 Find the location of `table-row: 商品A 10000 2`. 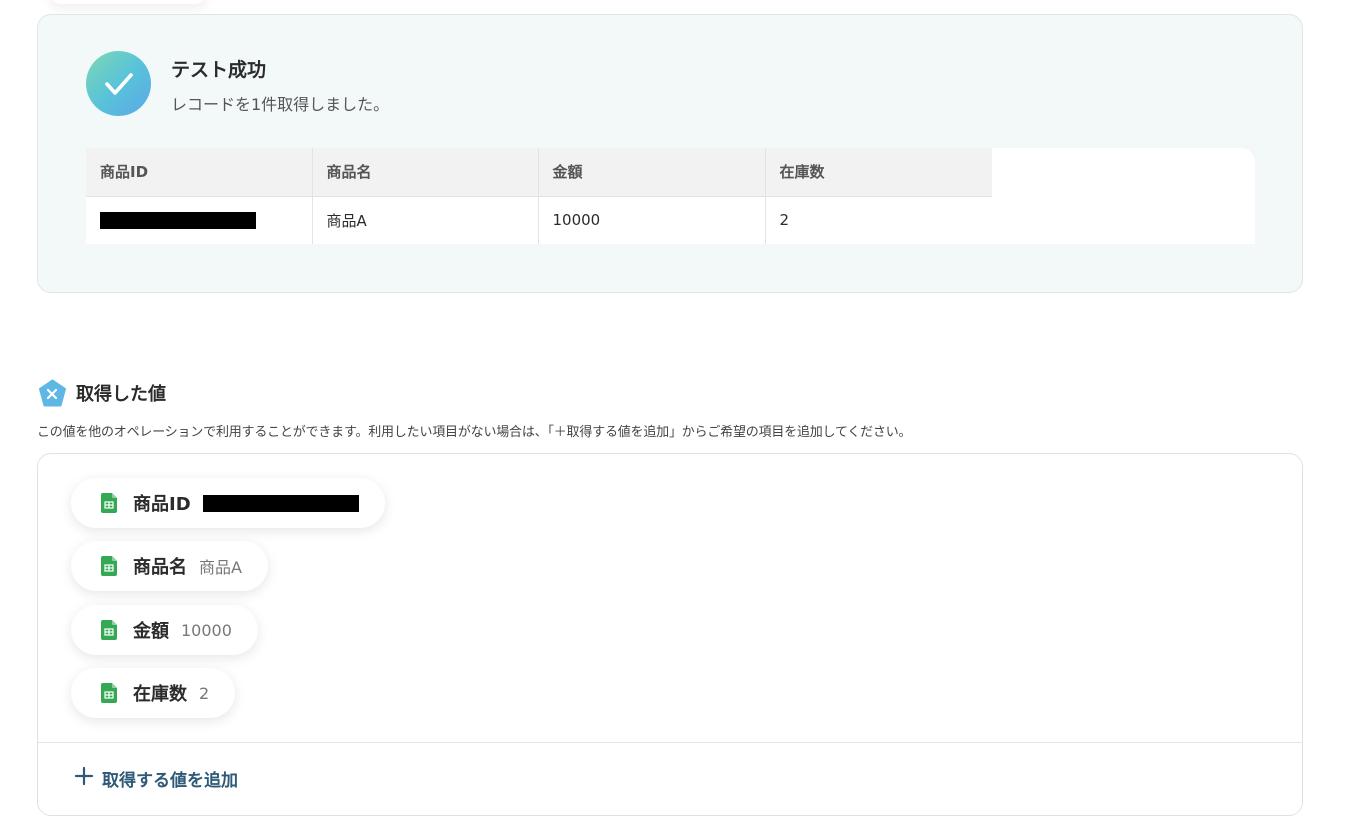

table-row: 商品A 10000 2 is located at coordinates (539, 220).